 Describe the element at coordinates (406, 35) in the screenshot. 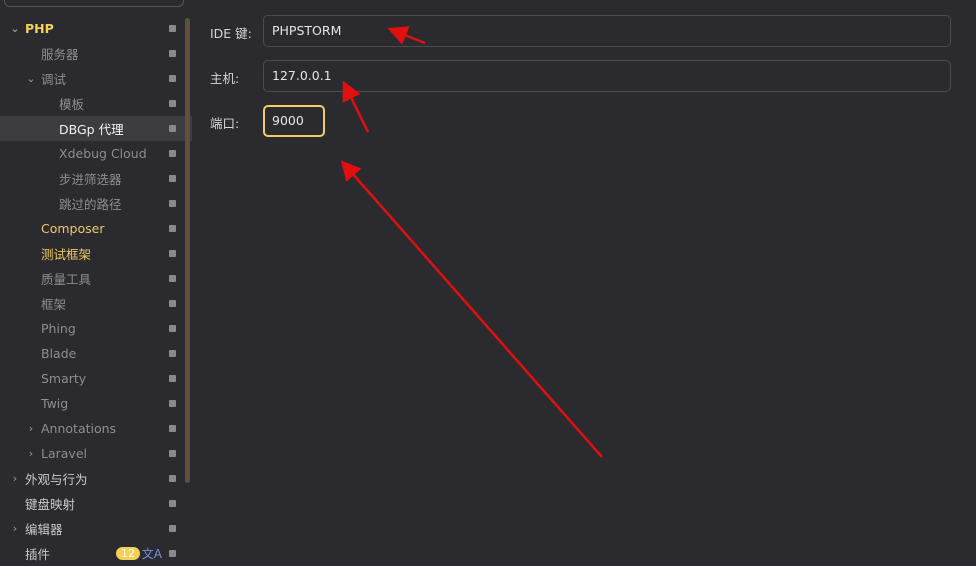

I see `arrow-to-ide-key` at that location.